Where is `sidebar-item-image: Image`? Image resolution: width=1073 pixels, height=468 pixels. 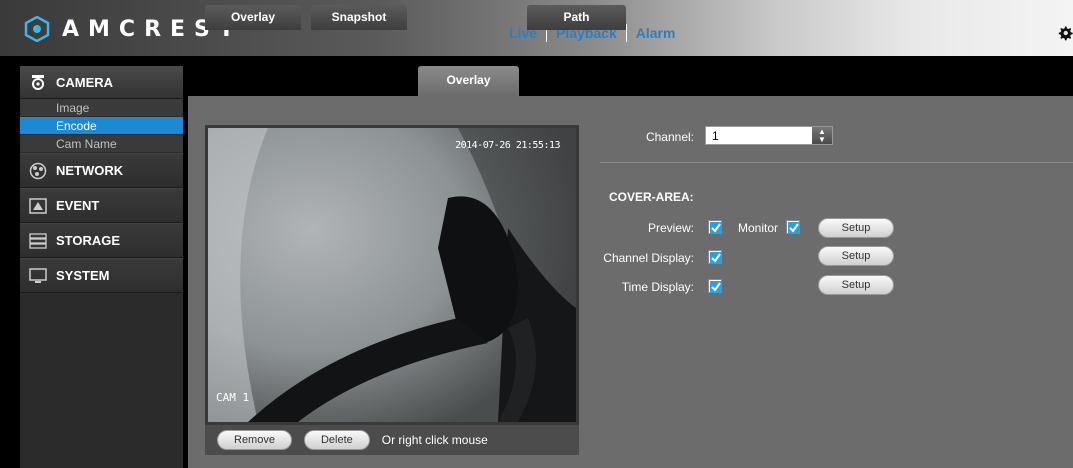
sidebar-item-image: Image is located at coordinates (101, 108).